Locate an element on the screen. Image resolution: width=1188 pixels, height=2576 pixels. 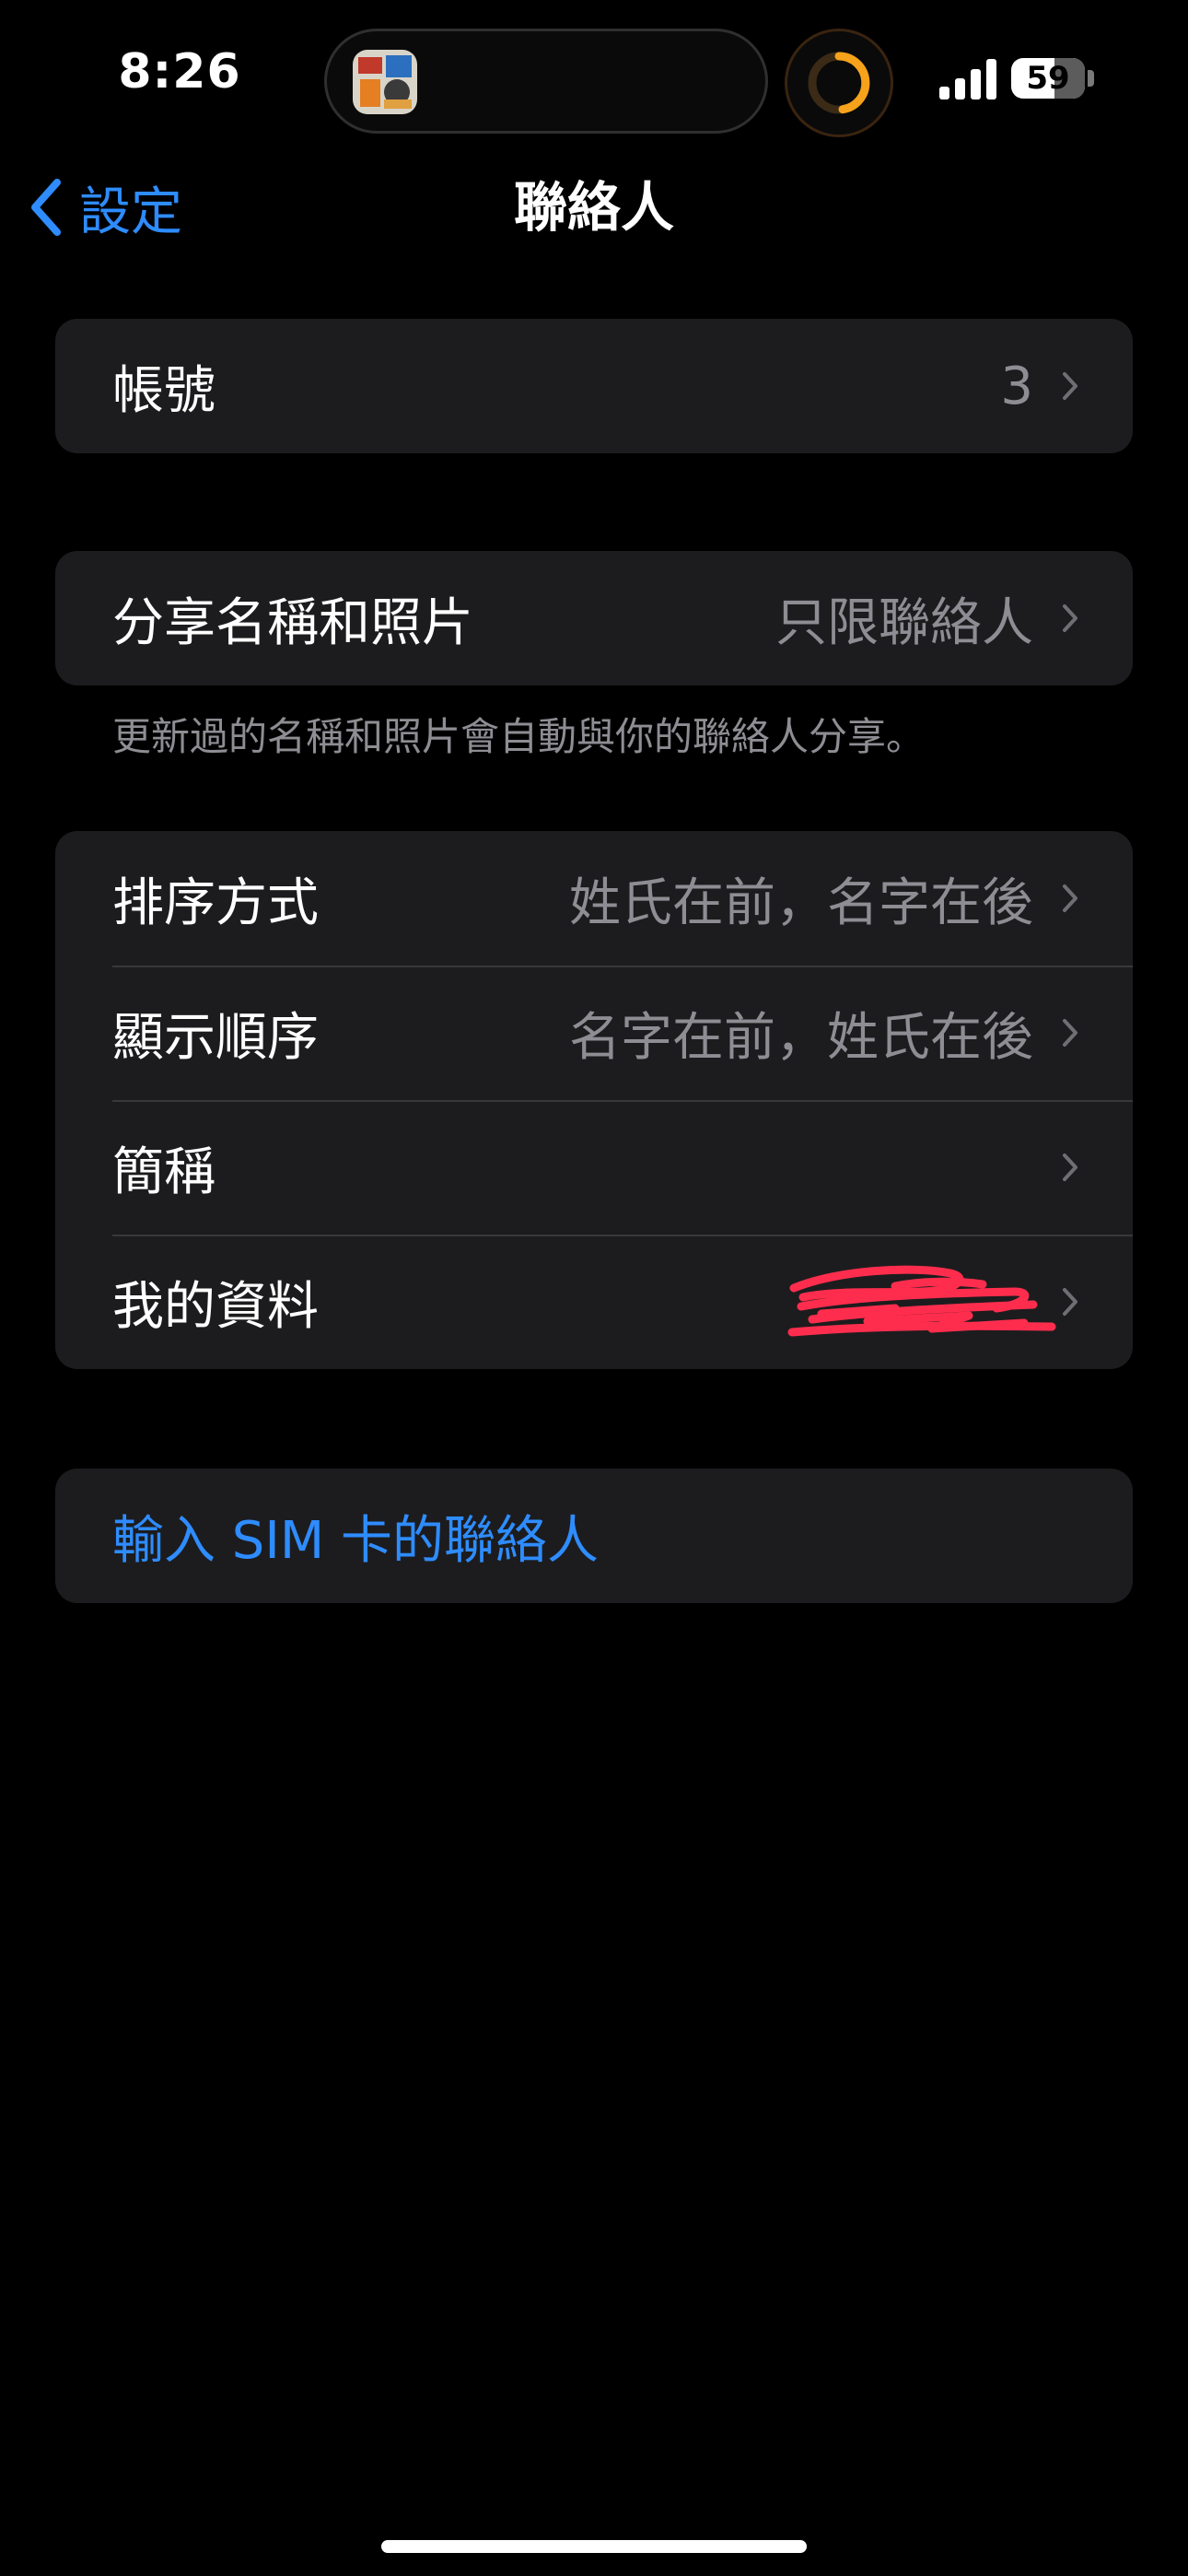
display-order-row: 顯示順序 名字在前，姓氏在後 is located at coordinates (594, 1033).